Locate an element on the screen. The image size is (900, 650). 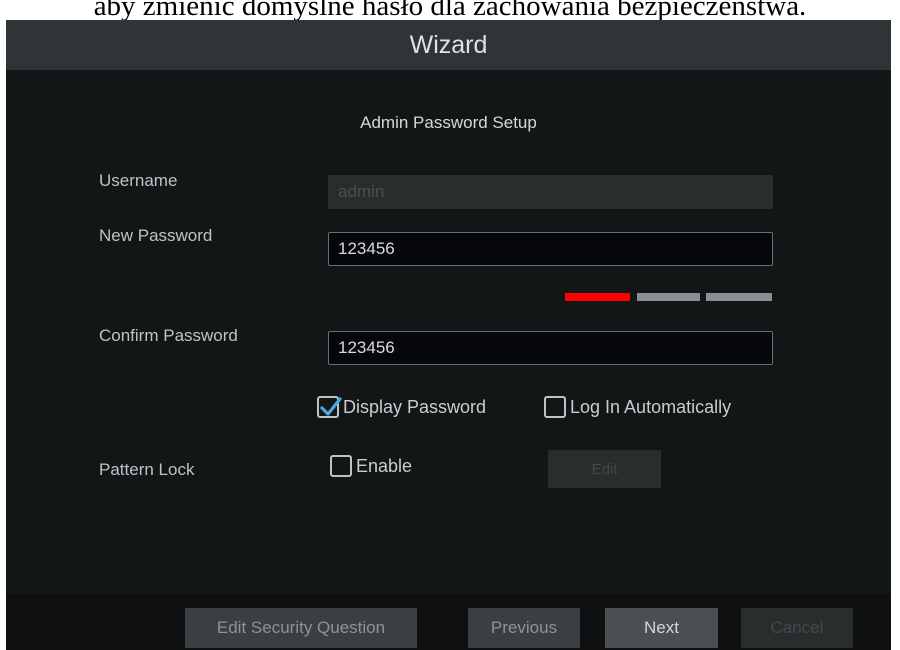
log-in-automatically-option: Log In Automatically is located at coordinates (637, 407).